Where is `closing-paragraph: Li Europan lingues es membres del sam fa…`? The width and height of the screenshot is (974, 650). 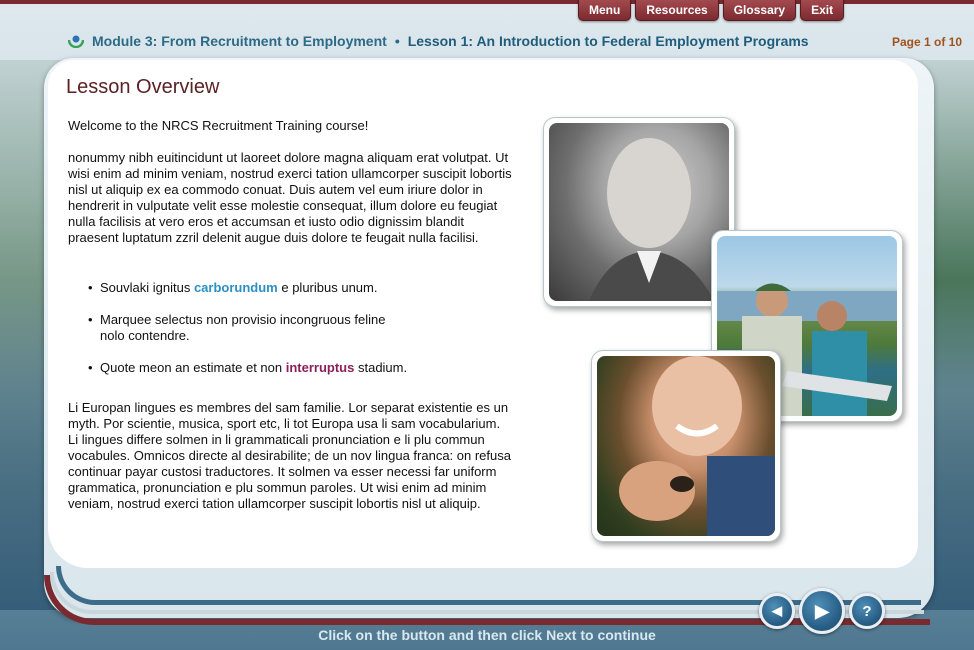
closing-paragraph: Li Europan lingues es membres del sam fa… is located at coordinates (289, 455).